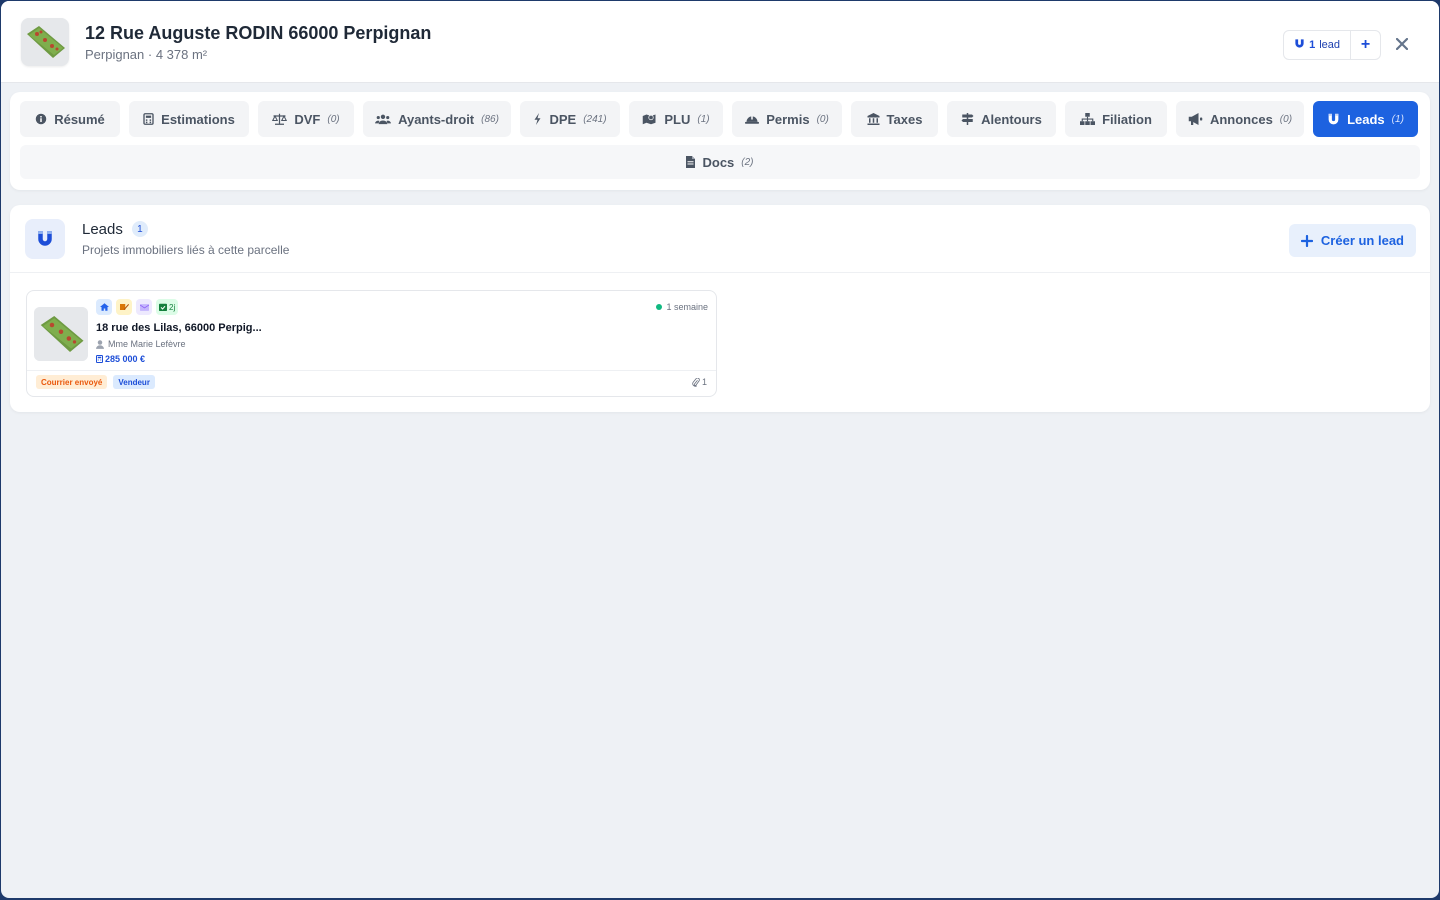  I want to click on lead-owner: Mme Marie Lefèvre, so click(141, 344).